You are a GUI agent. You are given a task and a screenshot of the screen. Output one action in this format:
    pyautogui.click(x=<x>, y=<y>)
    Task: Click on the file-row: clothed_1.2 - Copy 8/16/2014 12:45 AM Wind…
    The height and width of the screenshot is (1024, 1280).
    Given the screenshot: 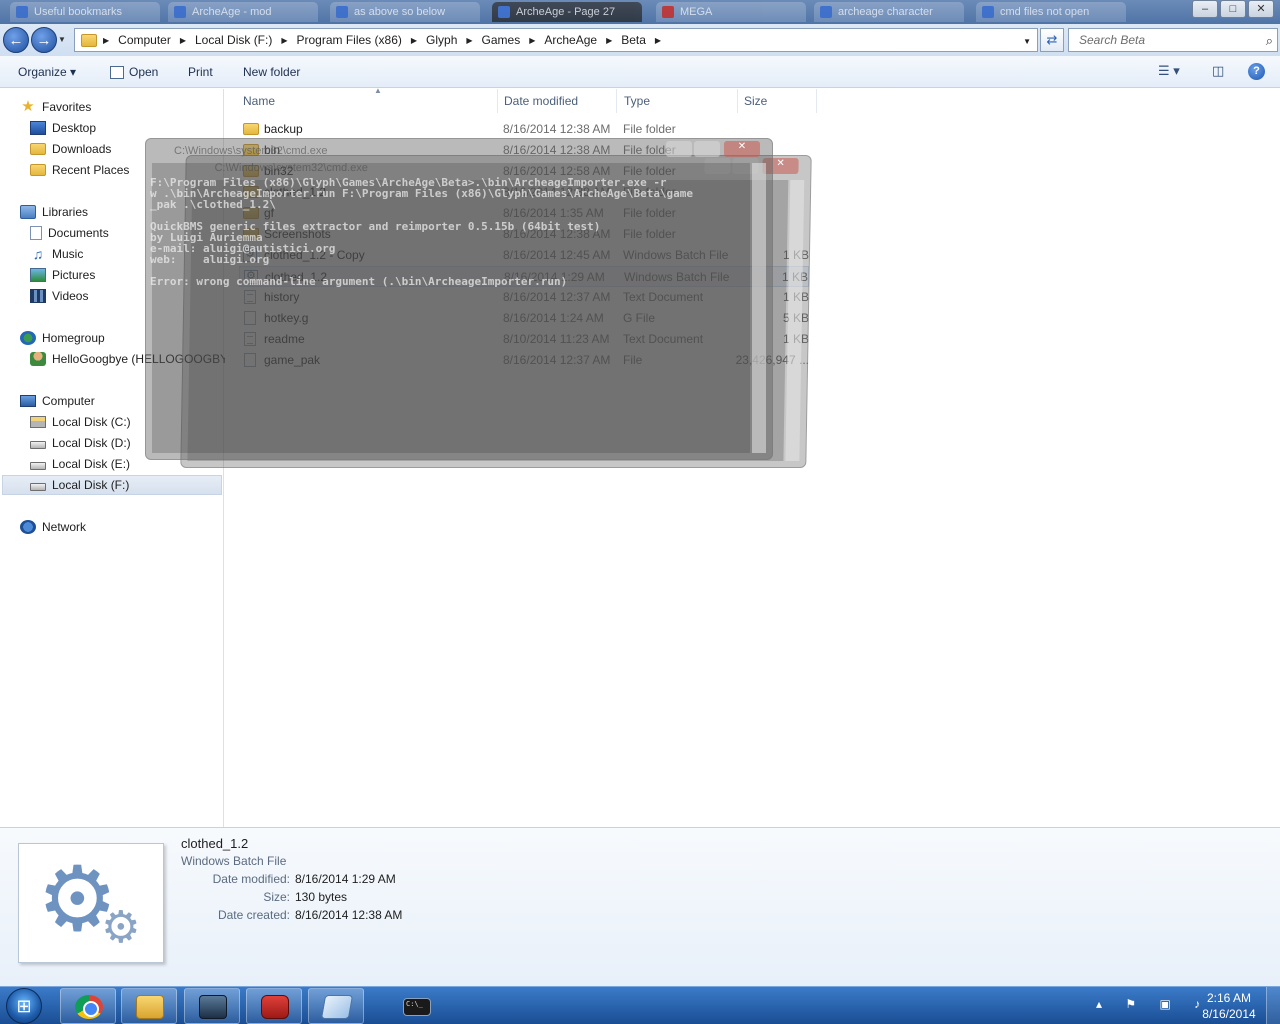 What is the action you would take?
    pyautogui.click(x=524, y=255)
    